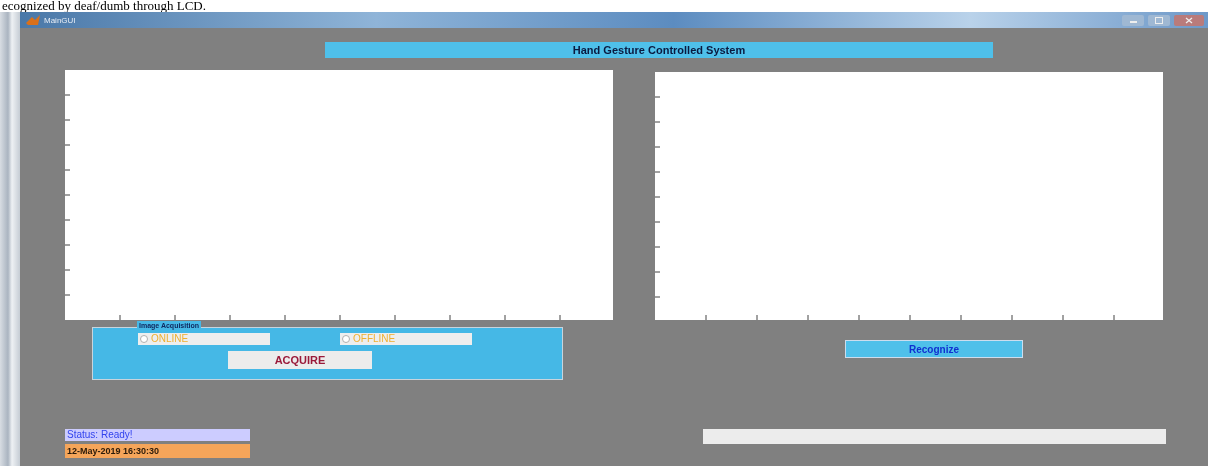 The image size is (1208, 466). Describe the element at coordinates (157, 435) in the screenshot. I see `status-text: Status: Ready!` at that location.